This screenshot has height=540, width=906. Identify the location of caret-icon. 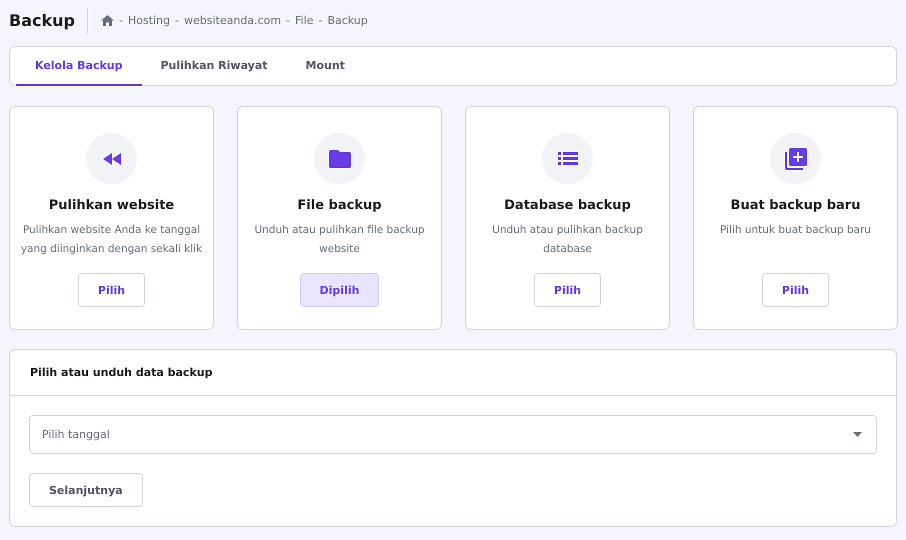
(857, 434).